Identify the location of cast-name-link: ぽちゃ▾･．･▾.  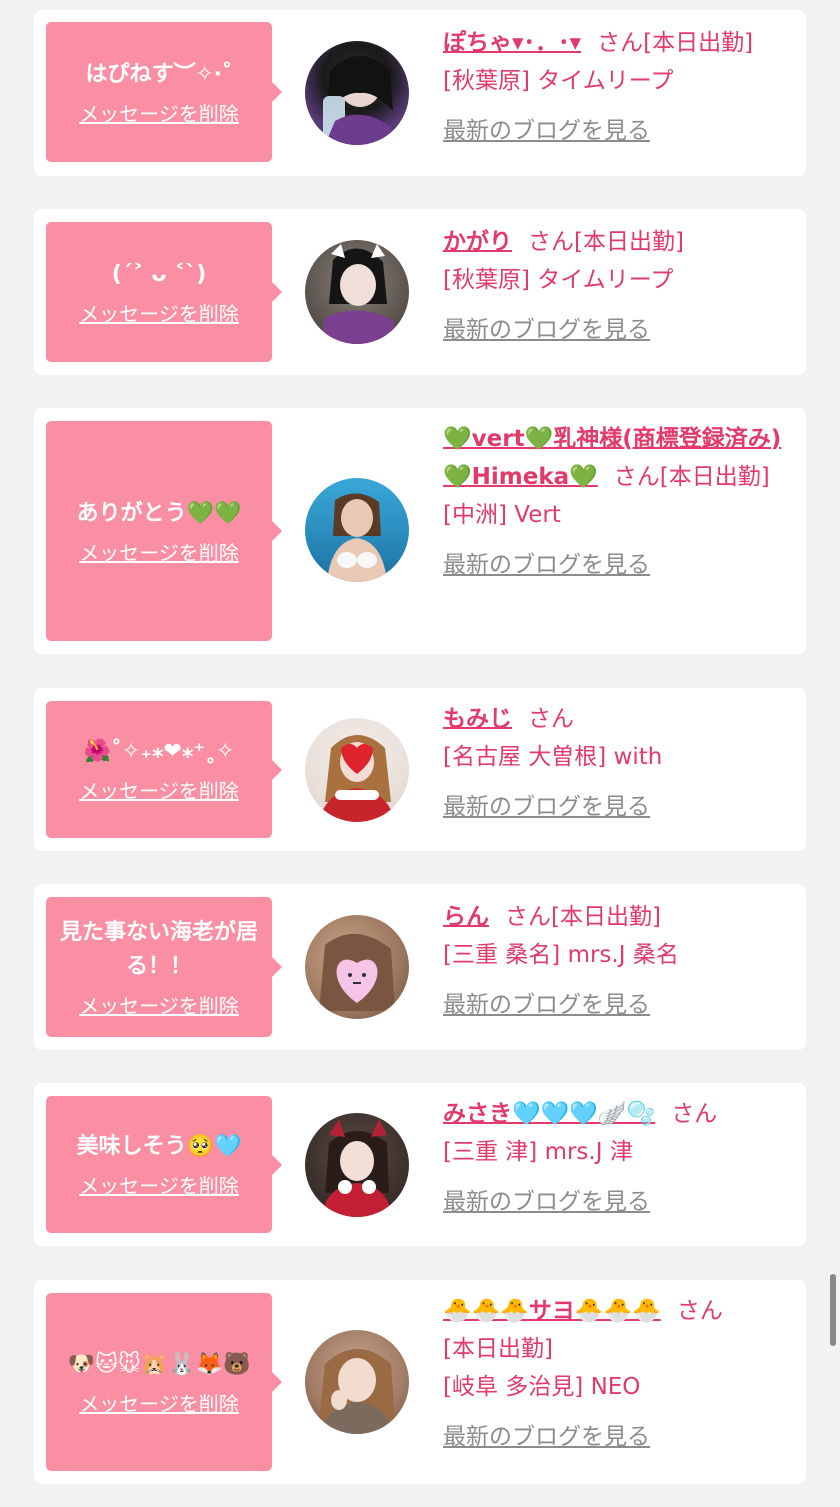
(512, 43).